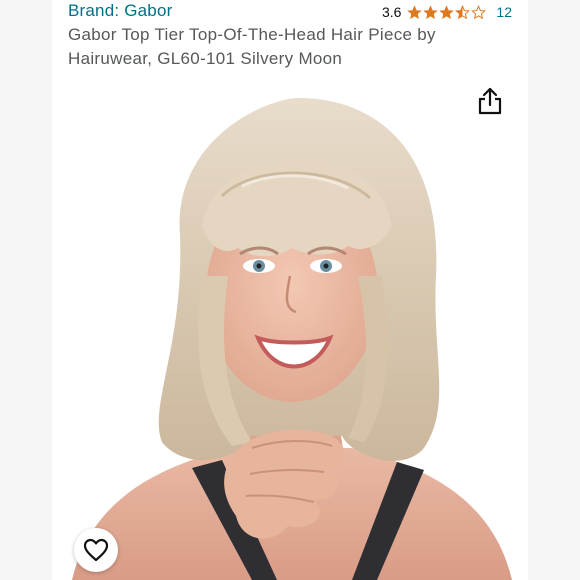 The image size is (580, 580). What do you see at coordinates (554, 290) in the screenshot?
I see `right-margin` at bounding box center [554, 290].